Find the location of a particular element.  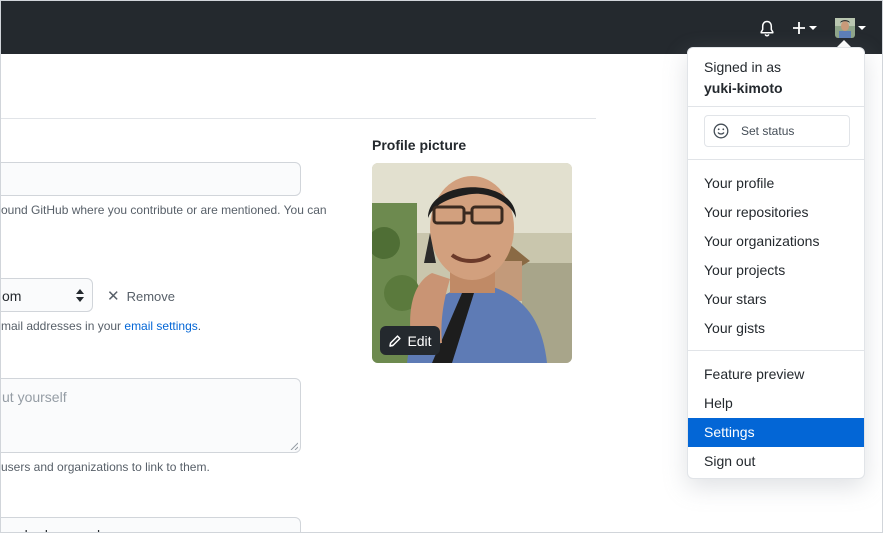

user-menu-button is located at coordinates (850, 28).